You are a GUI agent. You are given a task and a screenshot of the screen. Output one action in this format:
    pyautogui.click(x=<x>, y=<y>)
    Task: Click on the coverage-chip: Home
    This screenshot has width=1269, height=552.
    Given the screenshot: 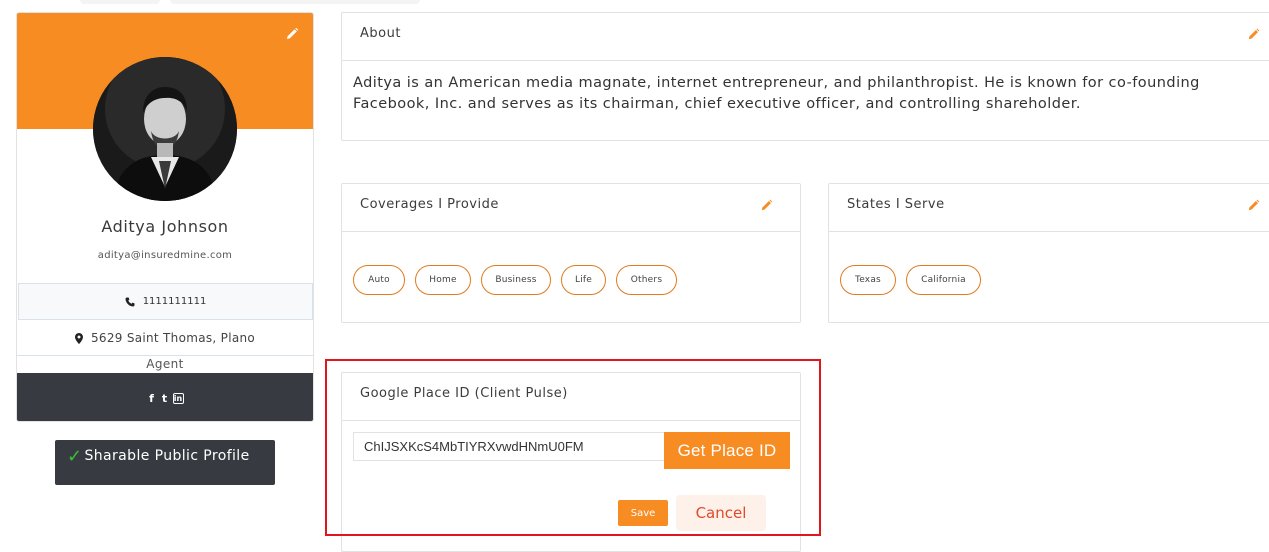 What is the action you would take?
    pyautogui.click(x=443, y=280)
    